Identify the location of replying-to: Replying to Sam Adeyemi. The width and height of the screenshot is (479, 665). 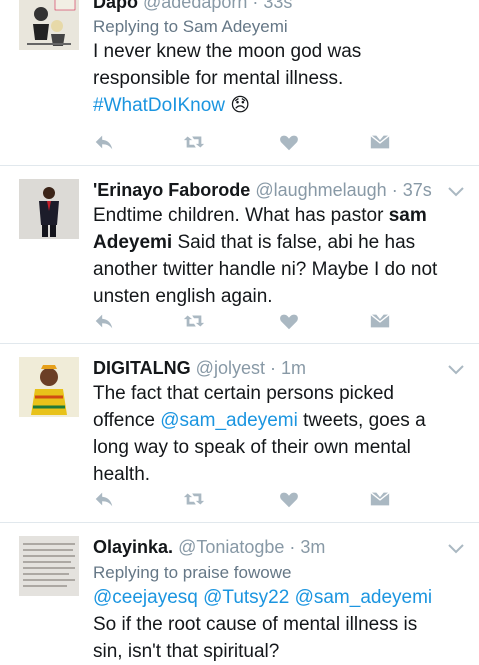
(190, 27).